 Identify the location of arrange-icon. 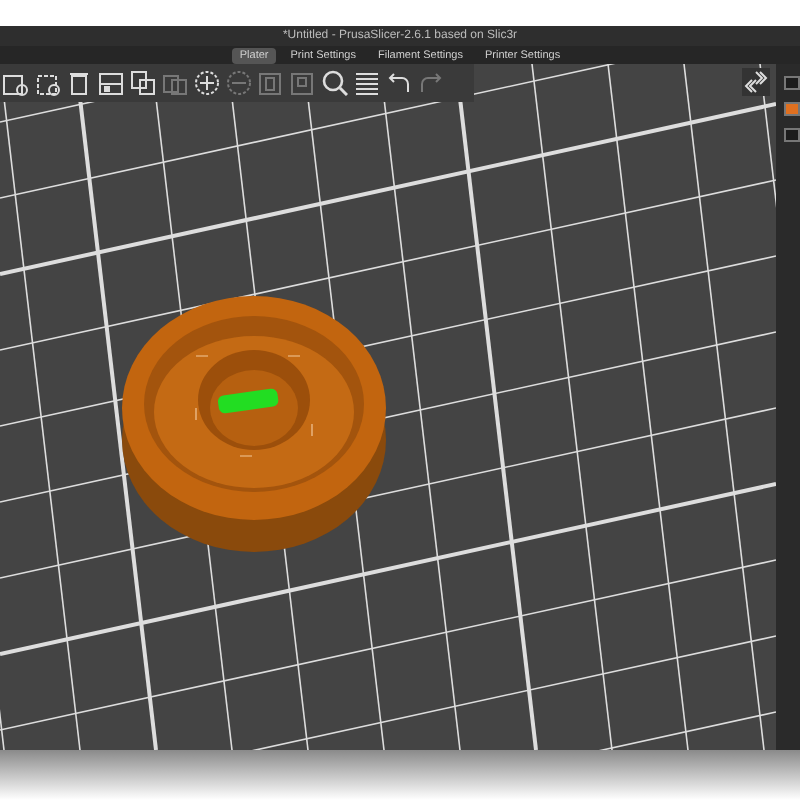
(111, 83).